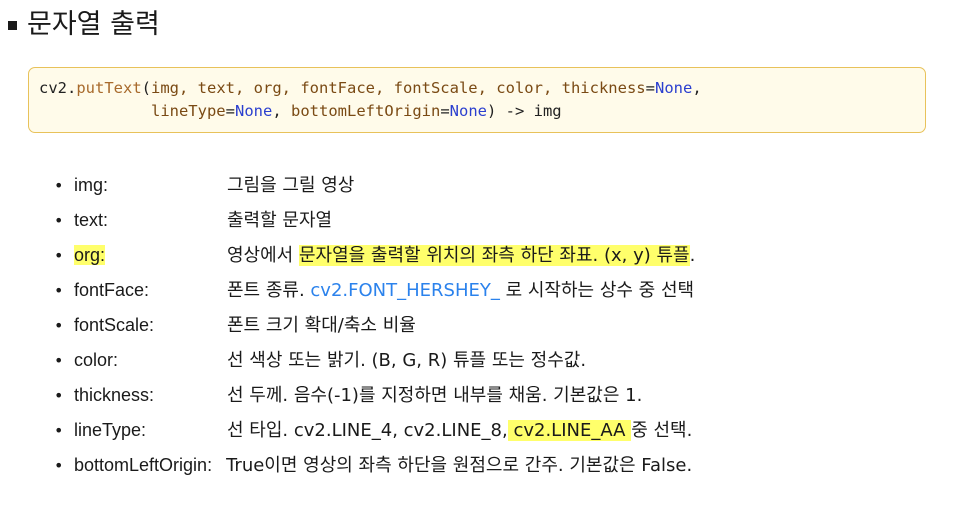 Image resolution: width=960 pixels, height=520 pixels. What do you see at coordinates (494, 255) in the screenshot?
I see `param-desc-highlight: 문자열을 출력할 위치의 좌측 하단 좌표. (x, y) 튜플` at bounding box center [494, 255].